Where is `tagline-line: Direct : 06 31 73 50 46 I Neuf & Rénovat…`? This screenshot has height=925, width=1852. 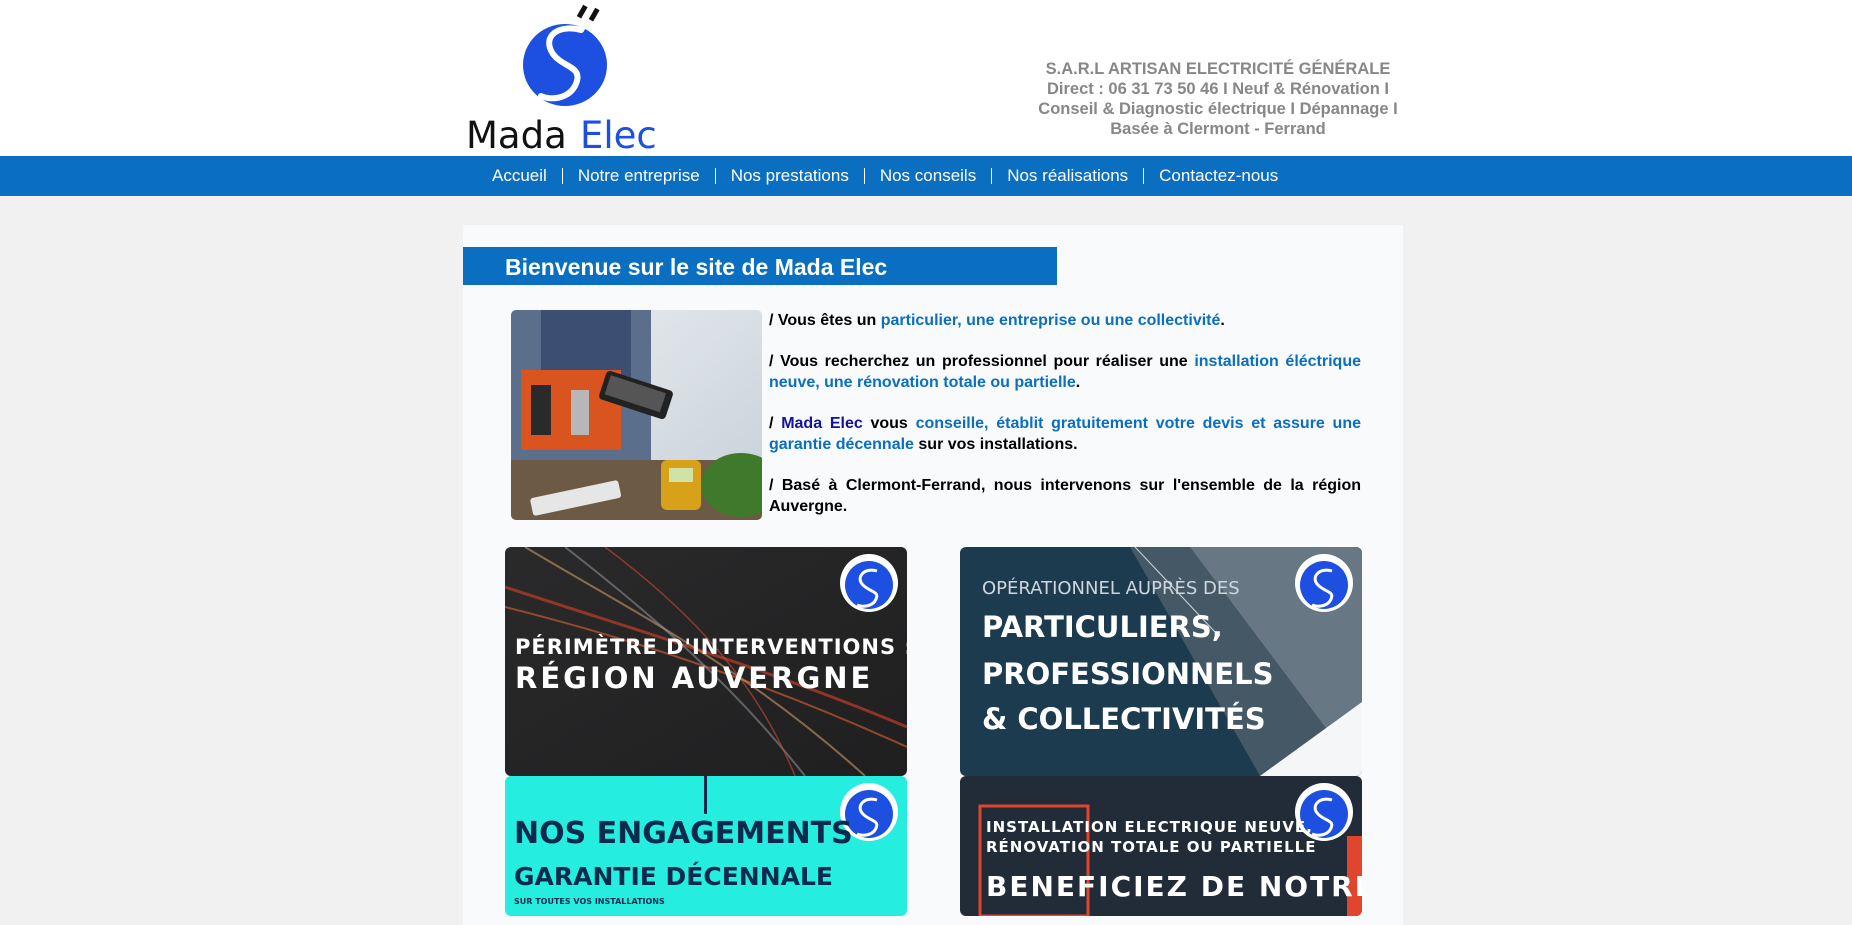 tagline-line: Direct : 06 31 73 50 46 I Neuf & Rénovat… is located at coordinates (1218, 89).